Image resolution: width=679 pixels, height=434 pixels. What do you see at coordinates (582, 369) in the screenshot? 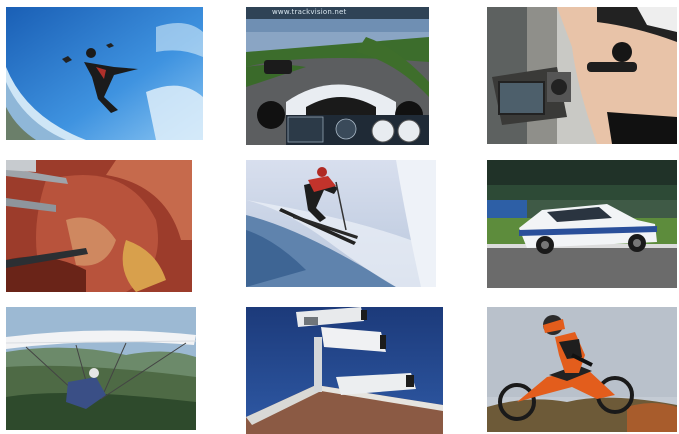
I see `motocross-rider-photo` at bounding box center [582, 369].